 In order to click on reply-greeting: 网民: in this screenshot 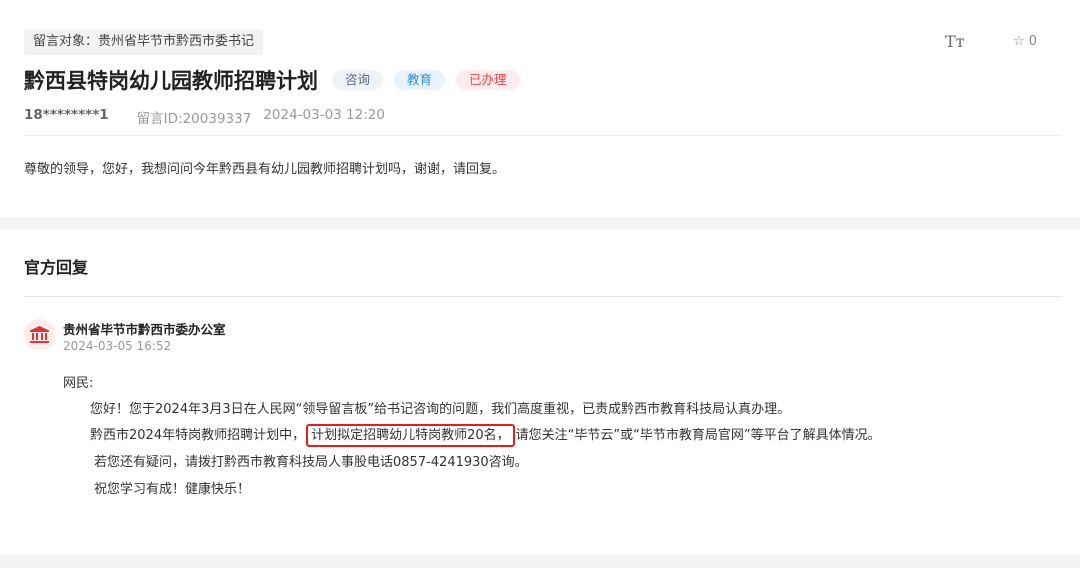, I will do `click(78, 383)`.